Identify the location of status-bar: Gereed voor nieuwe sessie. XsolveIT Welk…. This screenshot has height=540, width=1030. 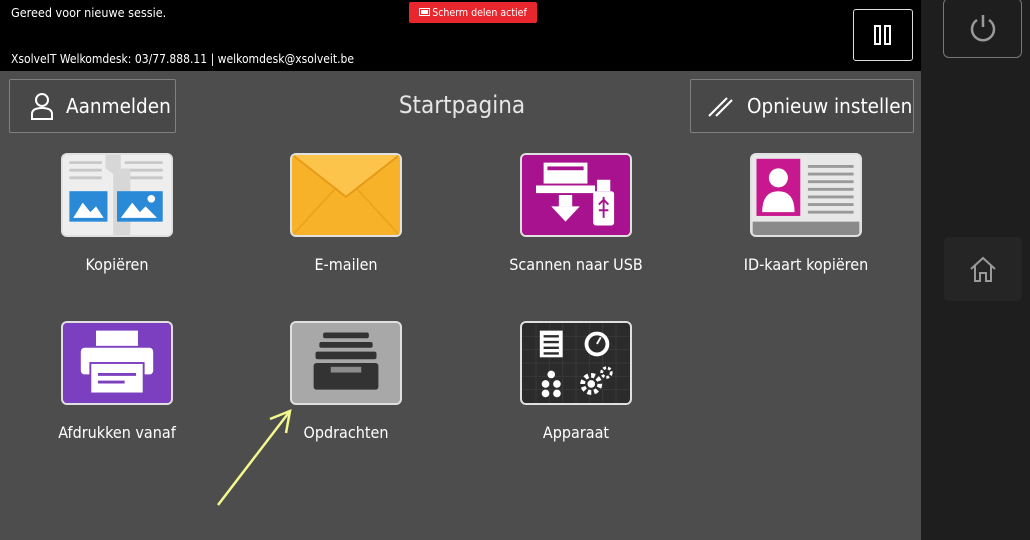
(460, 35).